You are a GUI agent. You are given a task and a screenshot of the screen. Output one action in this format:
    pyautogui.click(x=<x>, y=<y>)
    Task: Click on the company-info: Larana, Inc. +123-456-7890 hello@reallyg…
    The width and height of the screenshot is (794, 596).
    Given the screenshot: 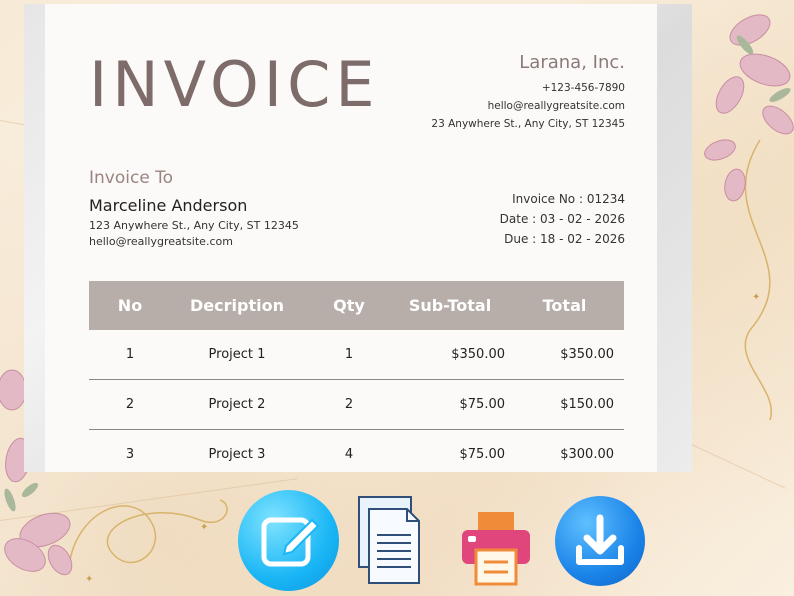 What is the action you would take?
    pyautogui.click(x=528, y=92)
    